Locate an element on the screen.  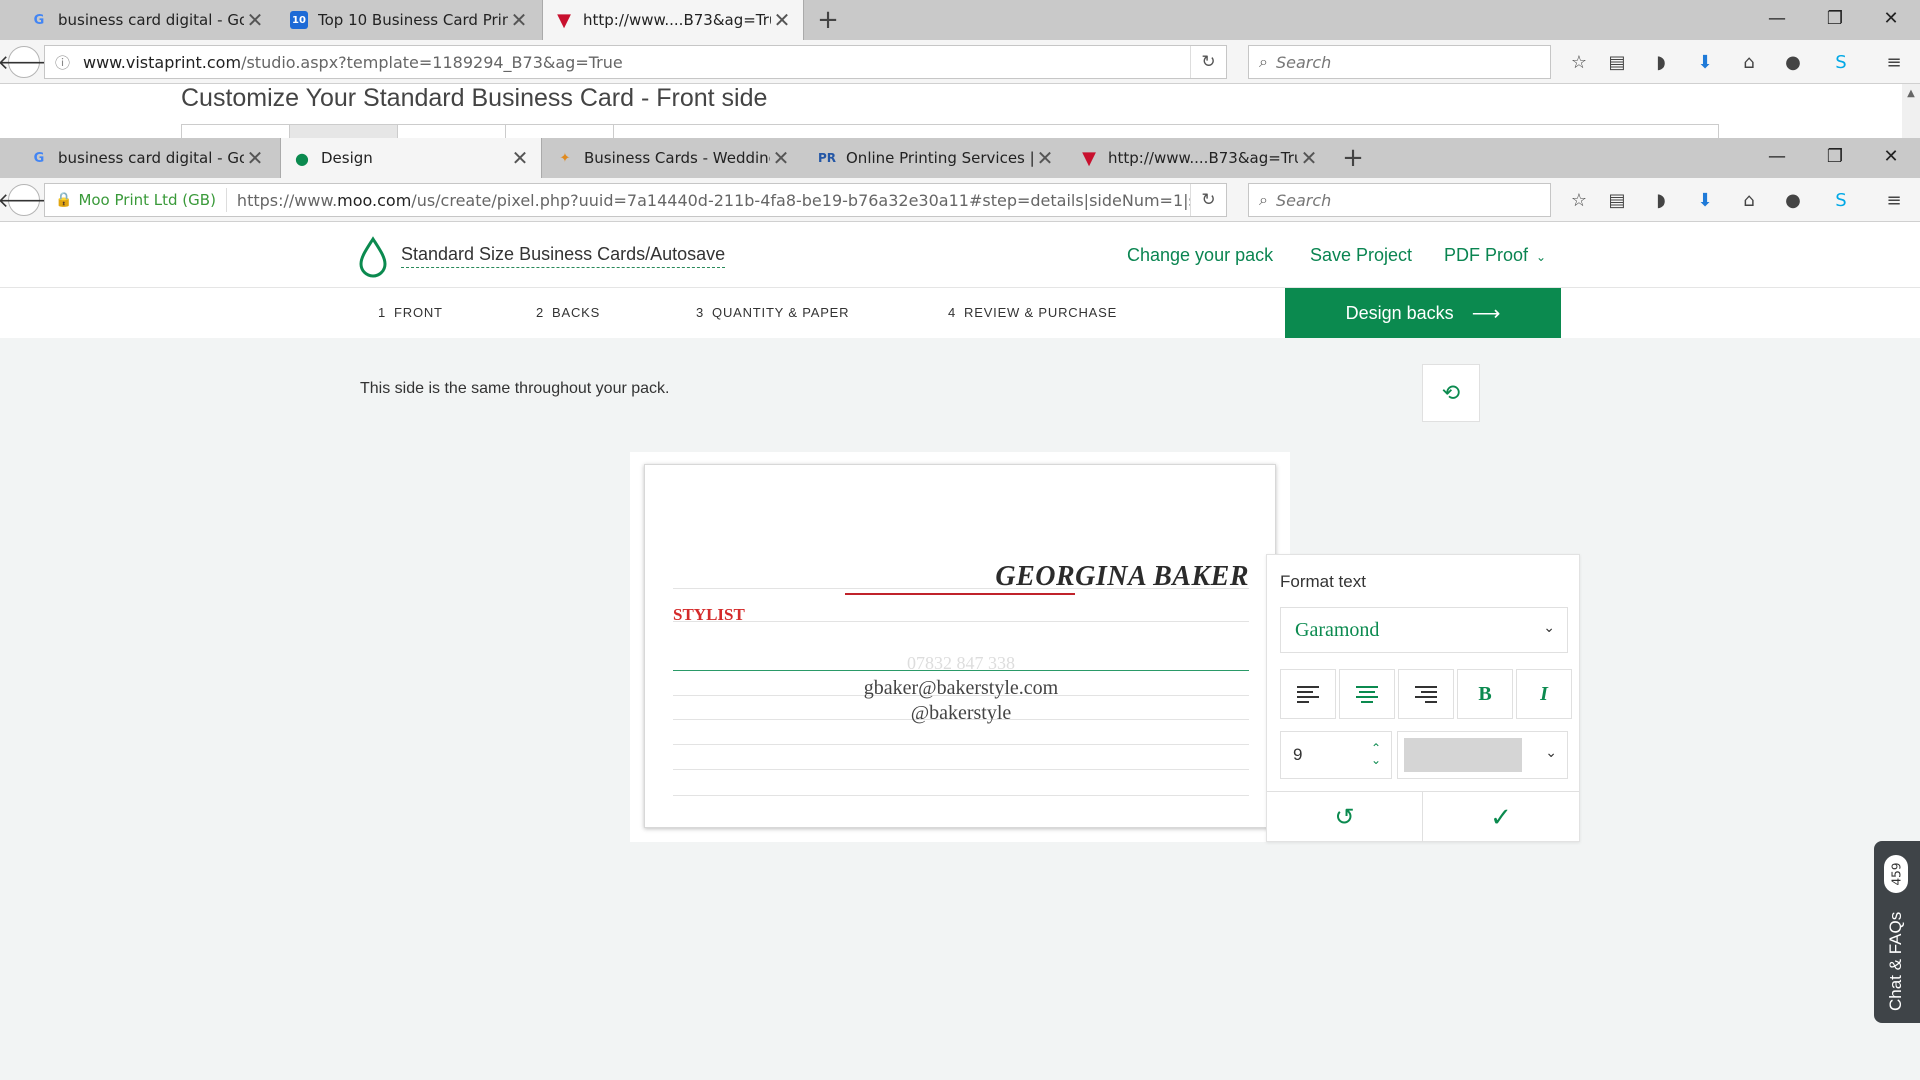
italic-button: I is located at coordinates (1544, 694).